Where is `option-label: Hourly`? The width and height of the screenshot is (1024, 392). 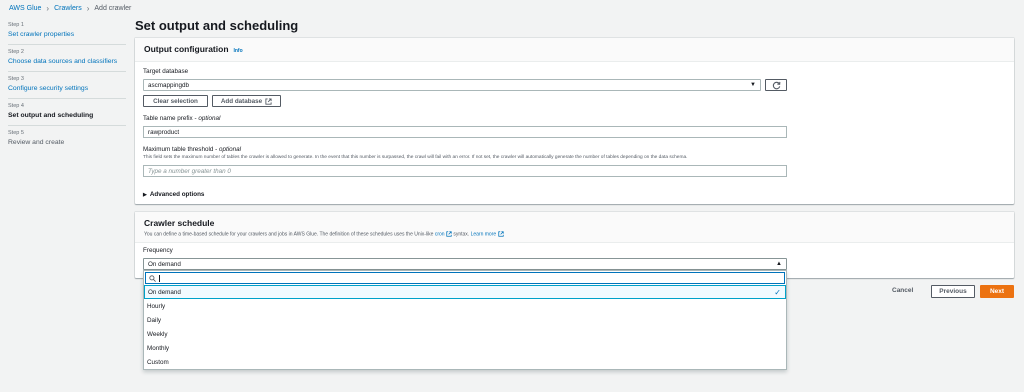
option-label: Hourly is located at coordinates (156, 306).